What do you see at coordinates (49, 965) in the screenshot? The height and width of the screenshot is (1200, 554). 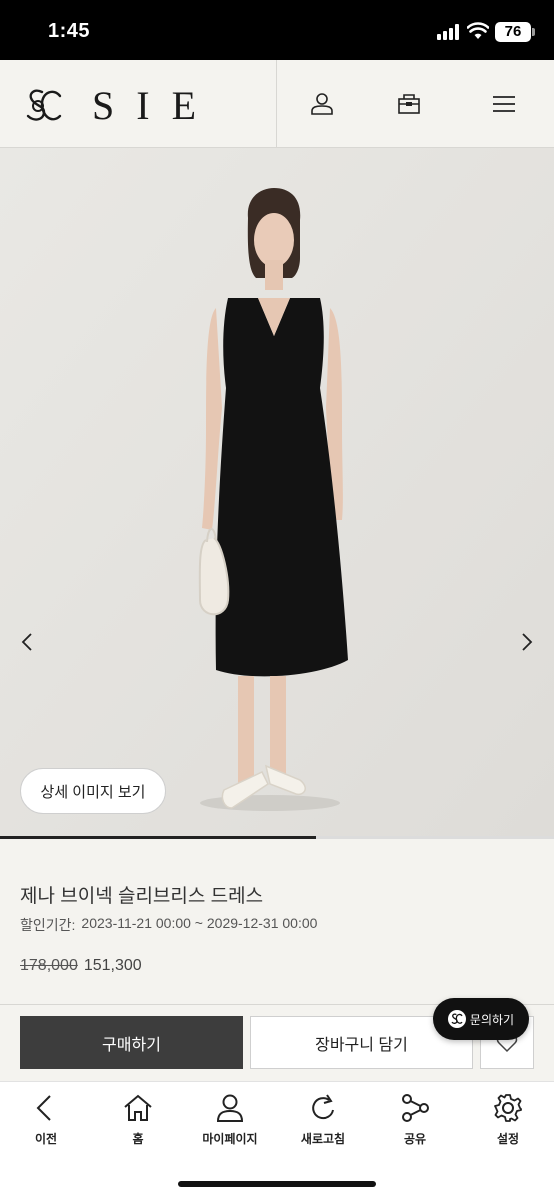 I see `original-price: 178,000` at bounding box center [49, 965].